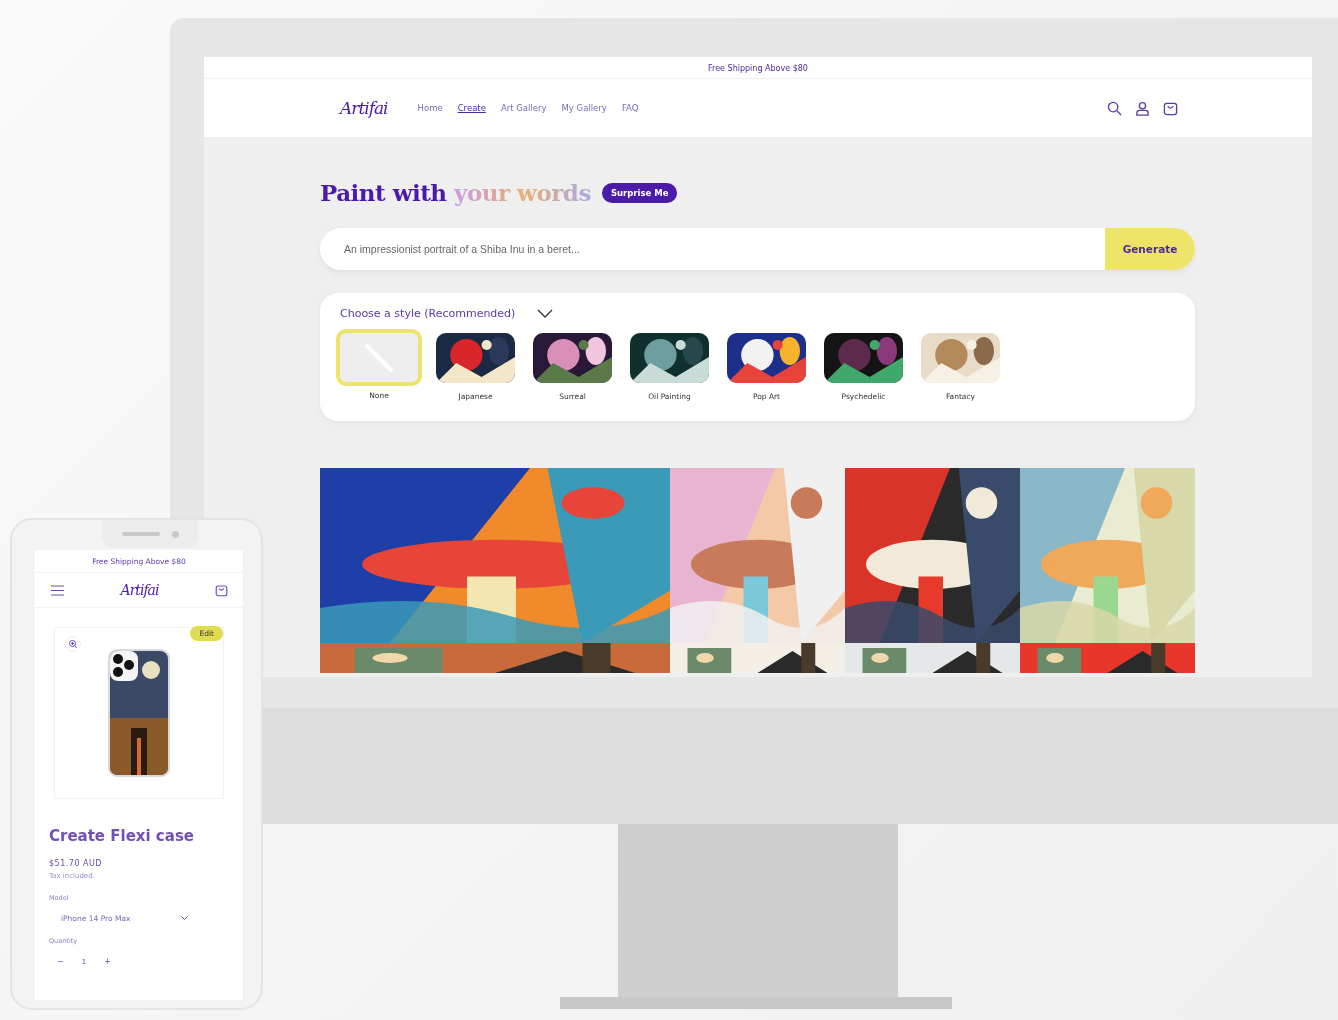 The image size is (1338, 1020). Describe the element at coordinates (122, 836) in the screenshot. I see `product-title: Create Flexi case` at that location.